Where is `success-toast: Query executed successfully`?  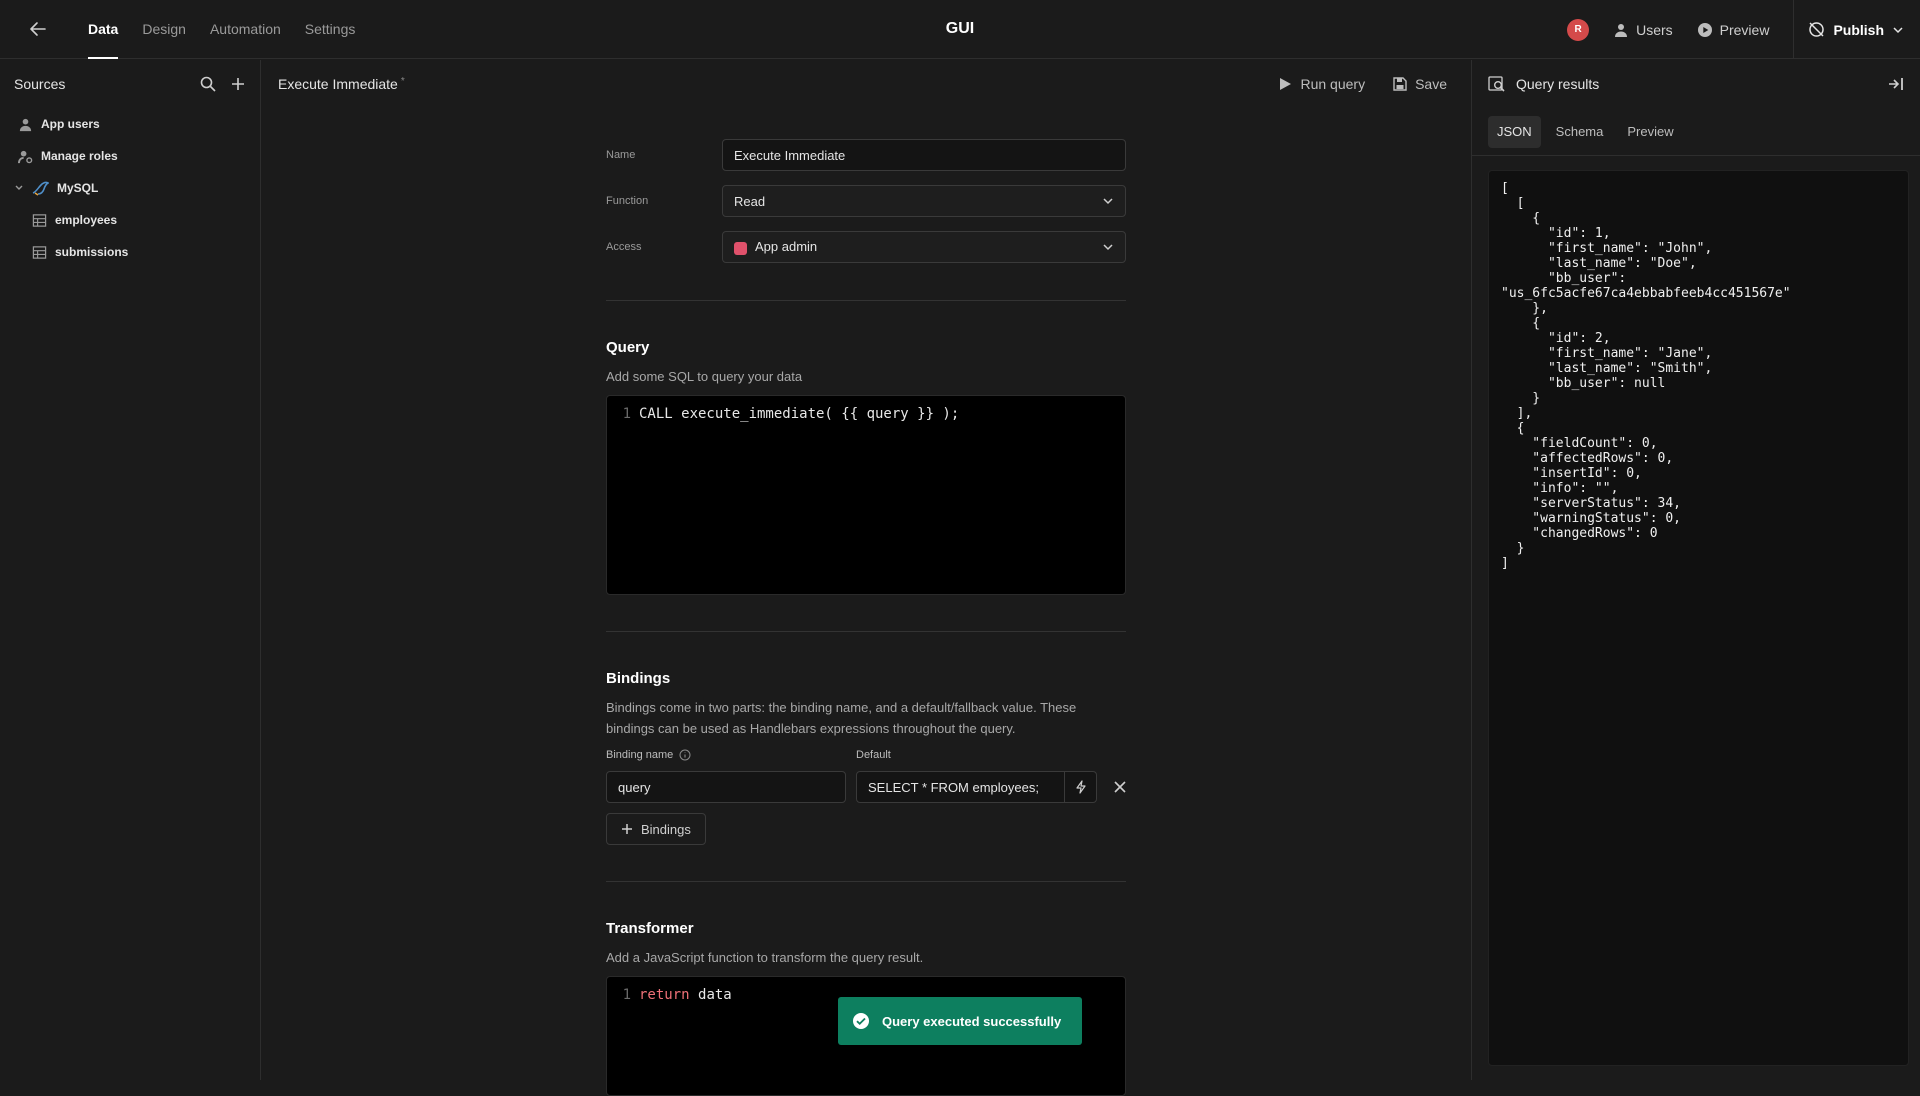
success-toast: Query executed successfully is located at coordinates (960, 1021).